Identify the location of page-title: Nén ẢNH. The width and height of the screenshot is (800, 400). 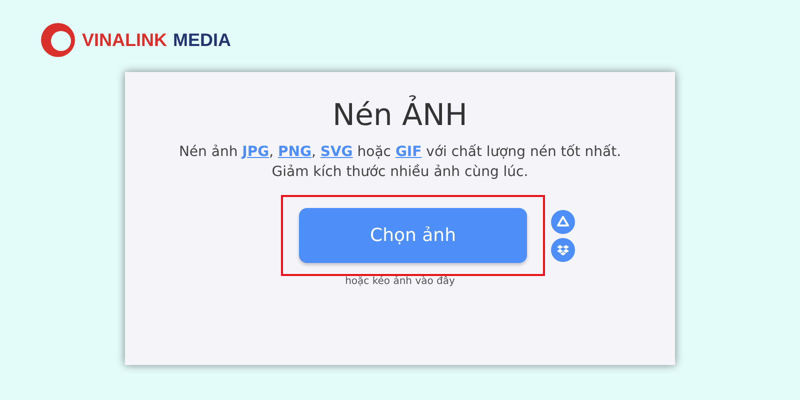
(400, 116).